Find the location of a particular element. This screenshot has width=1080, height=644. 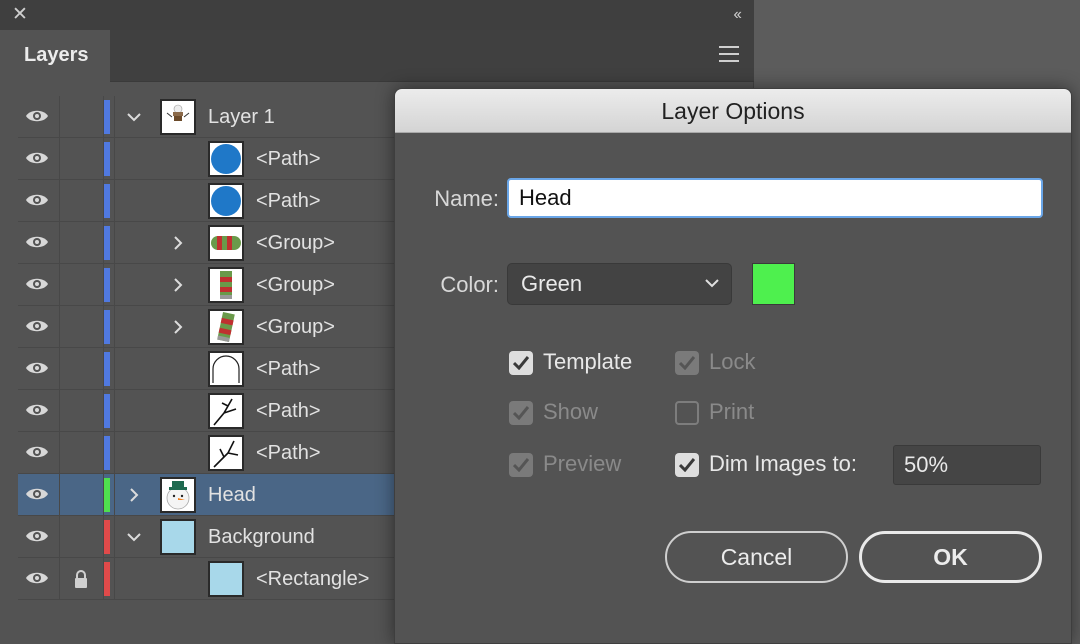

color-dropdown-value: Green is located at coordinates (552, 283).